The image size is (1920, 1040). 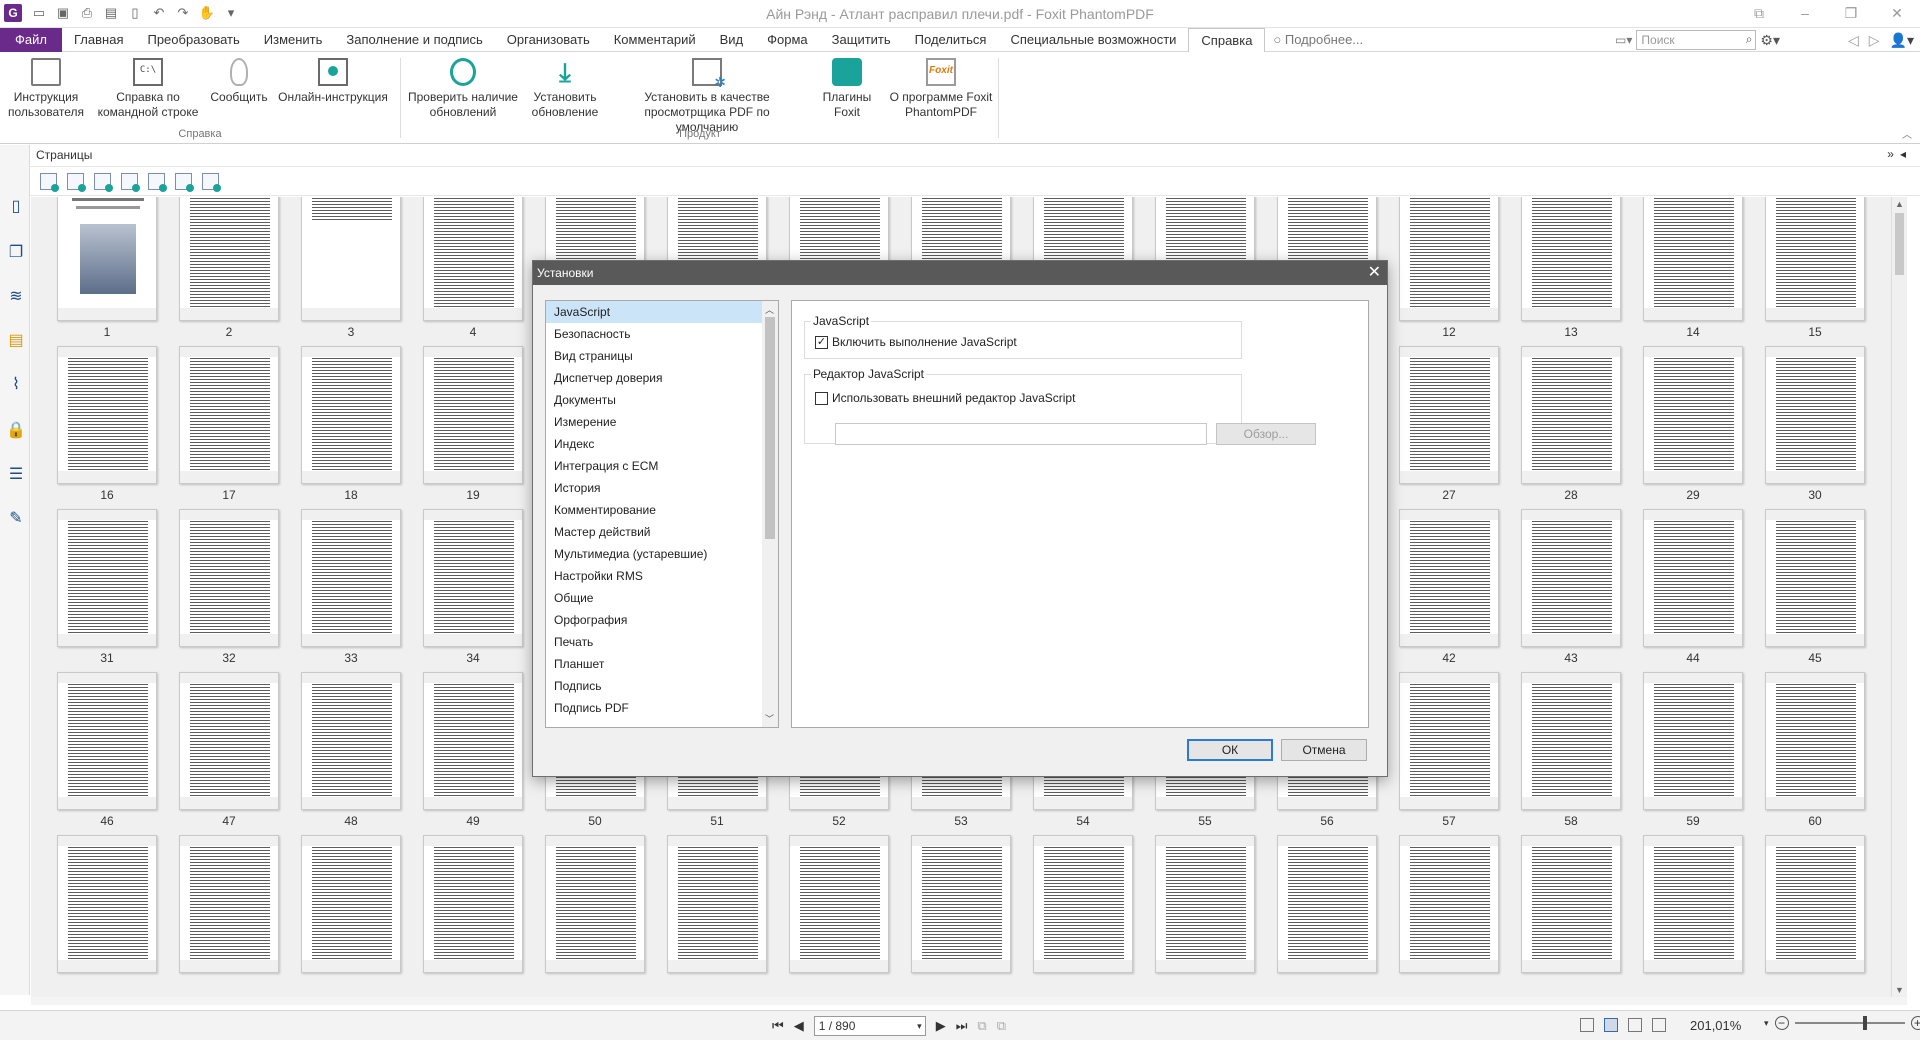 I want to click on category-item: Вид страницы, so click(x=654, y=356).